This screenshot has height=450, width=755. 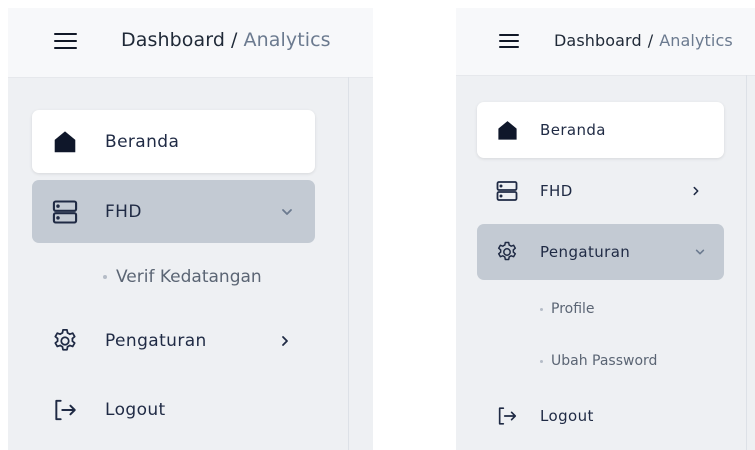 I want to click on submenu-item-label: Ubah Password, so click(x=604, y=361).